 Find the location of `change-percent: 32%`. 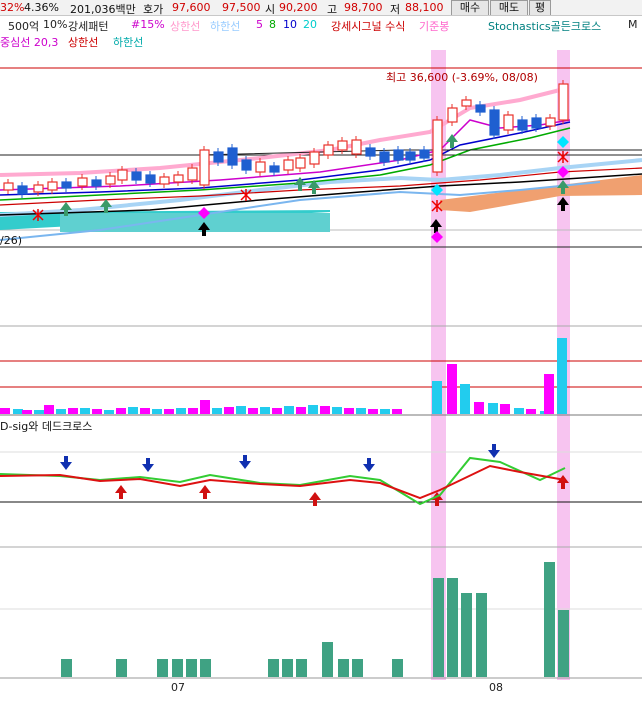

change-percent: 32% is located at coordinates (12, 7).